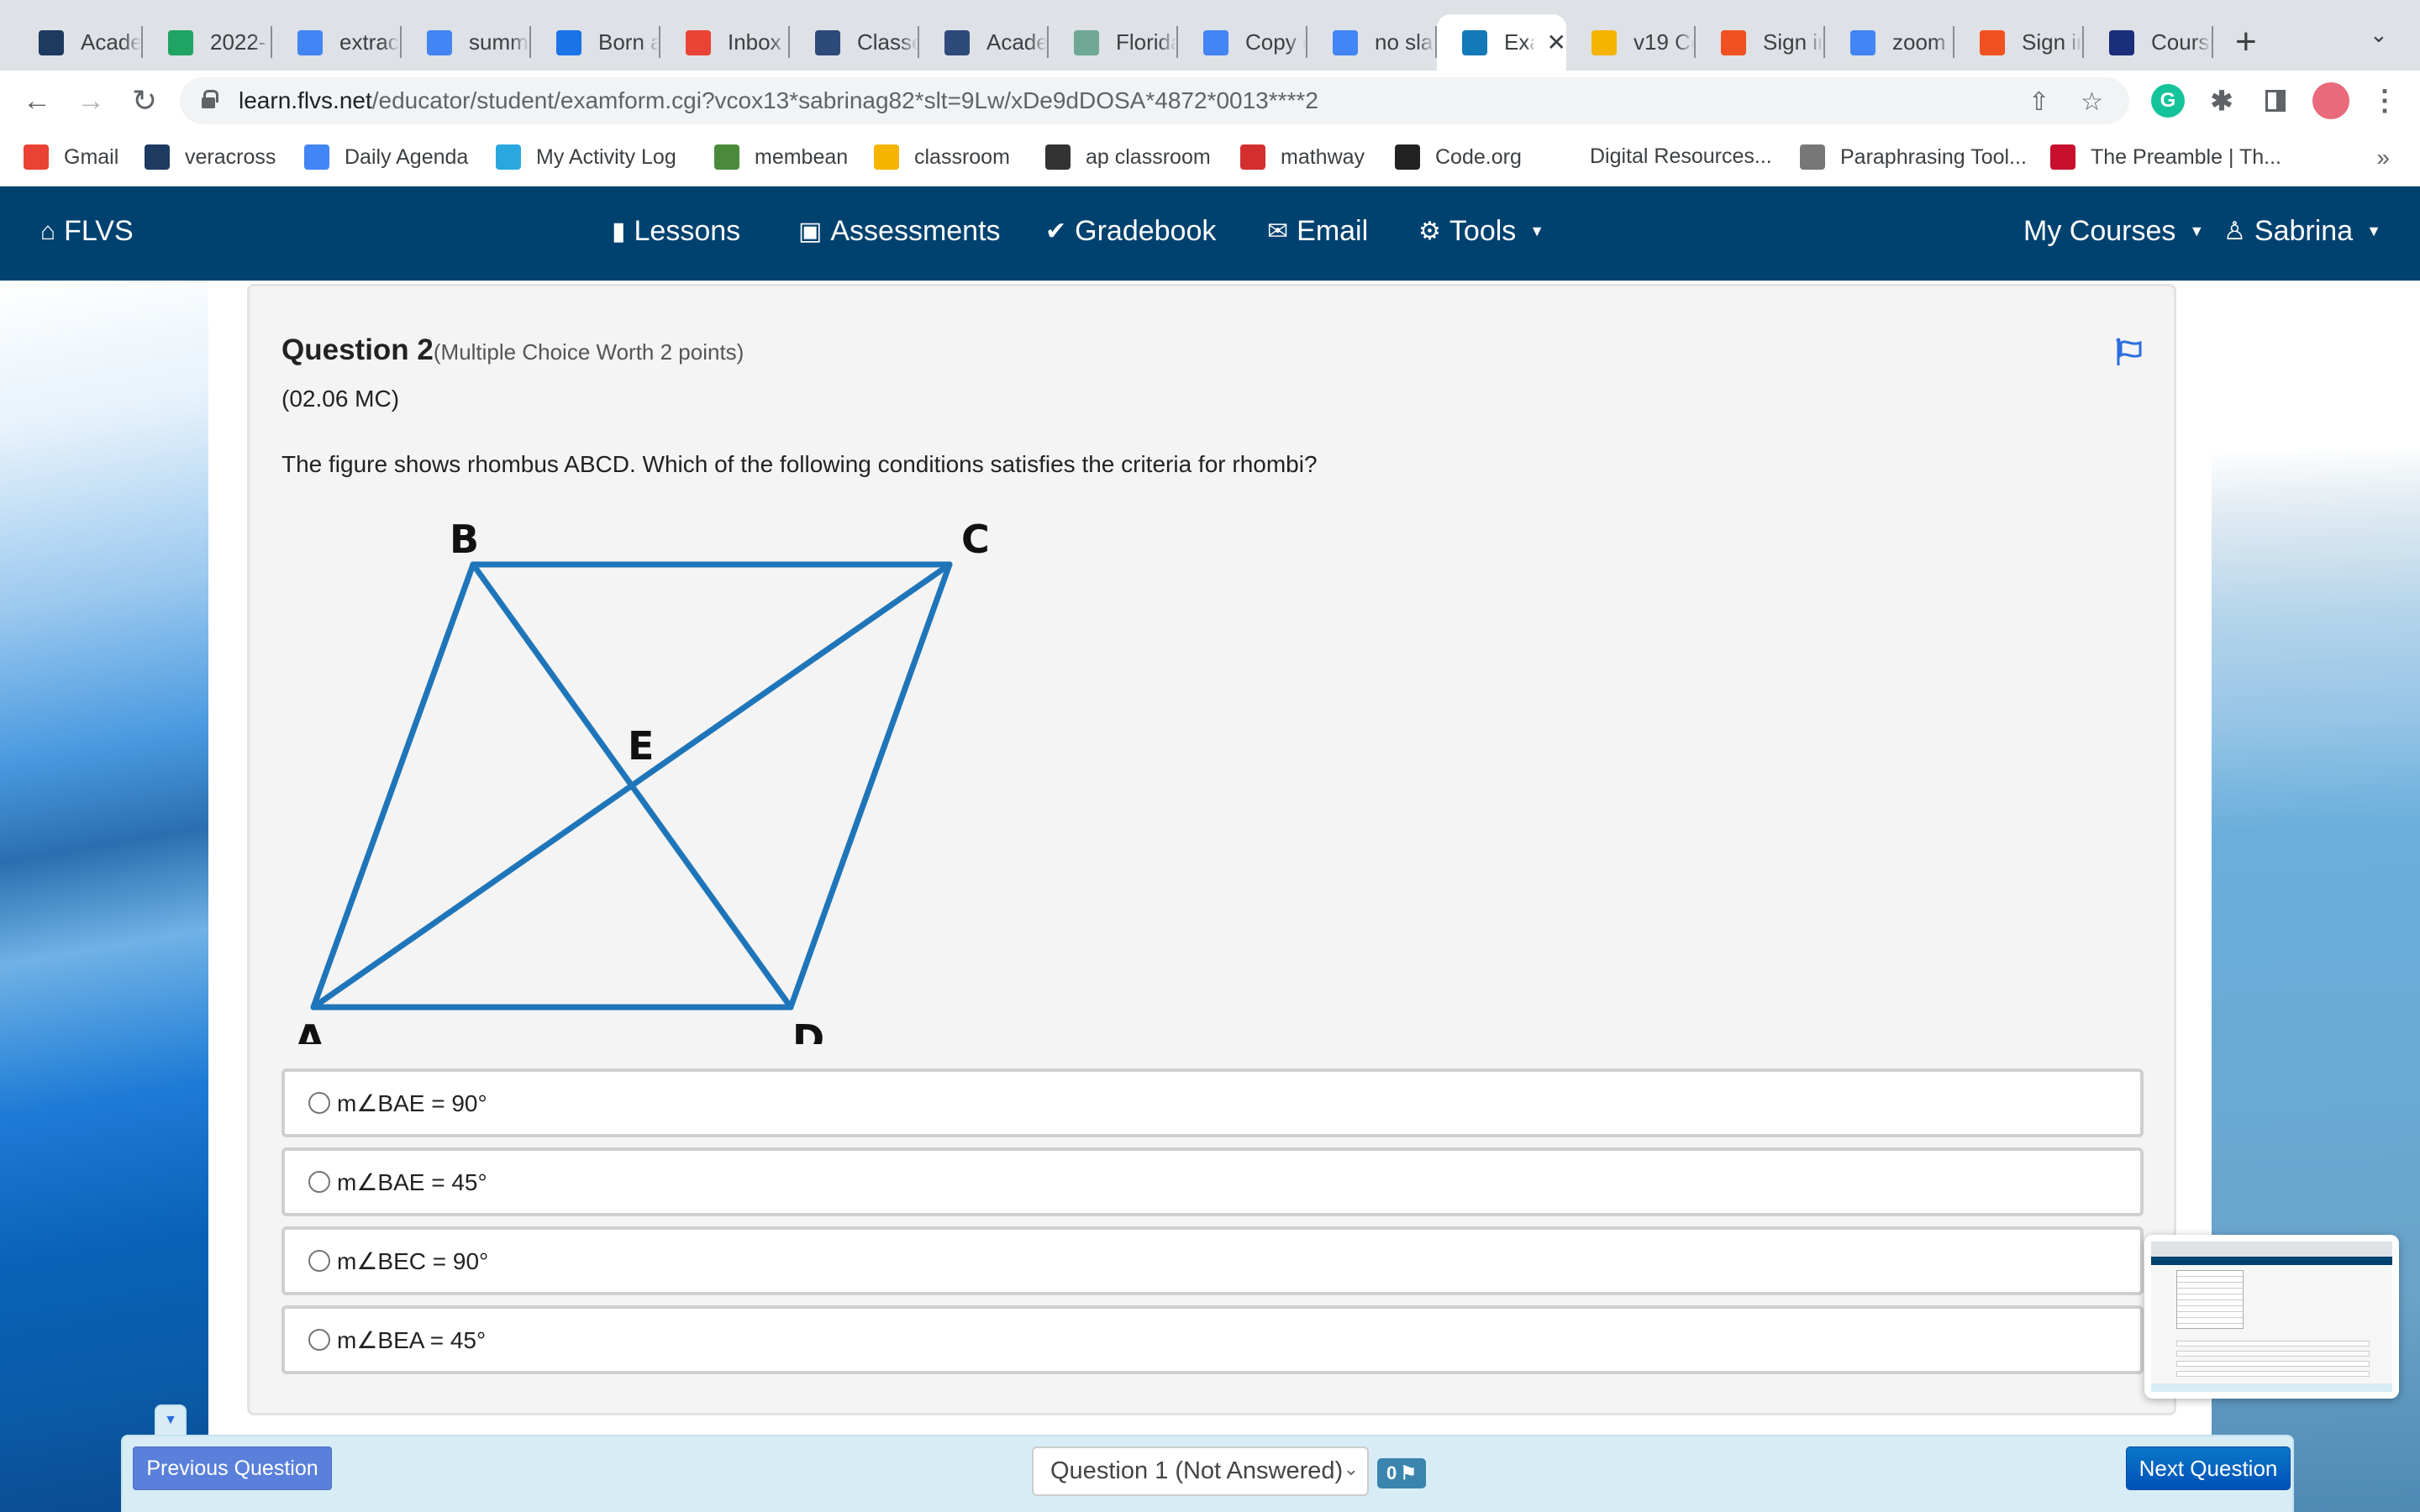 This screenshot has width=2420, height=1512. I want to click on question-select-value: Question 1 (Not Answered), so click(1197, 1470).